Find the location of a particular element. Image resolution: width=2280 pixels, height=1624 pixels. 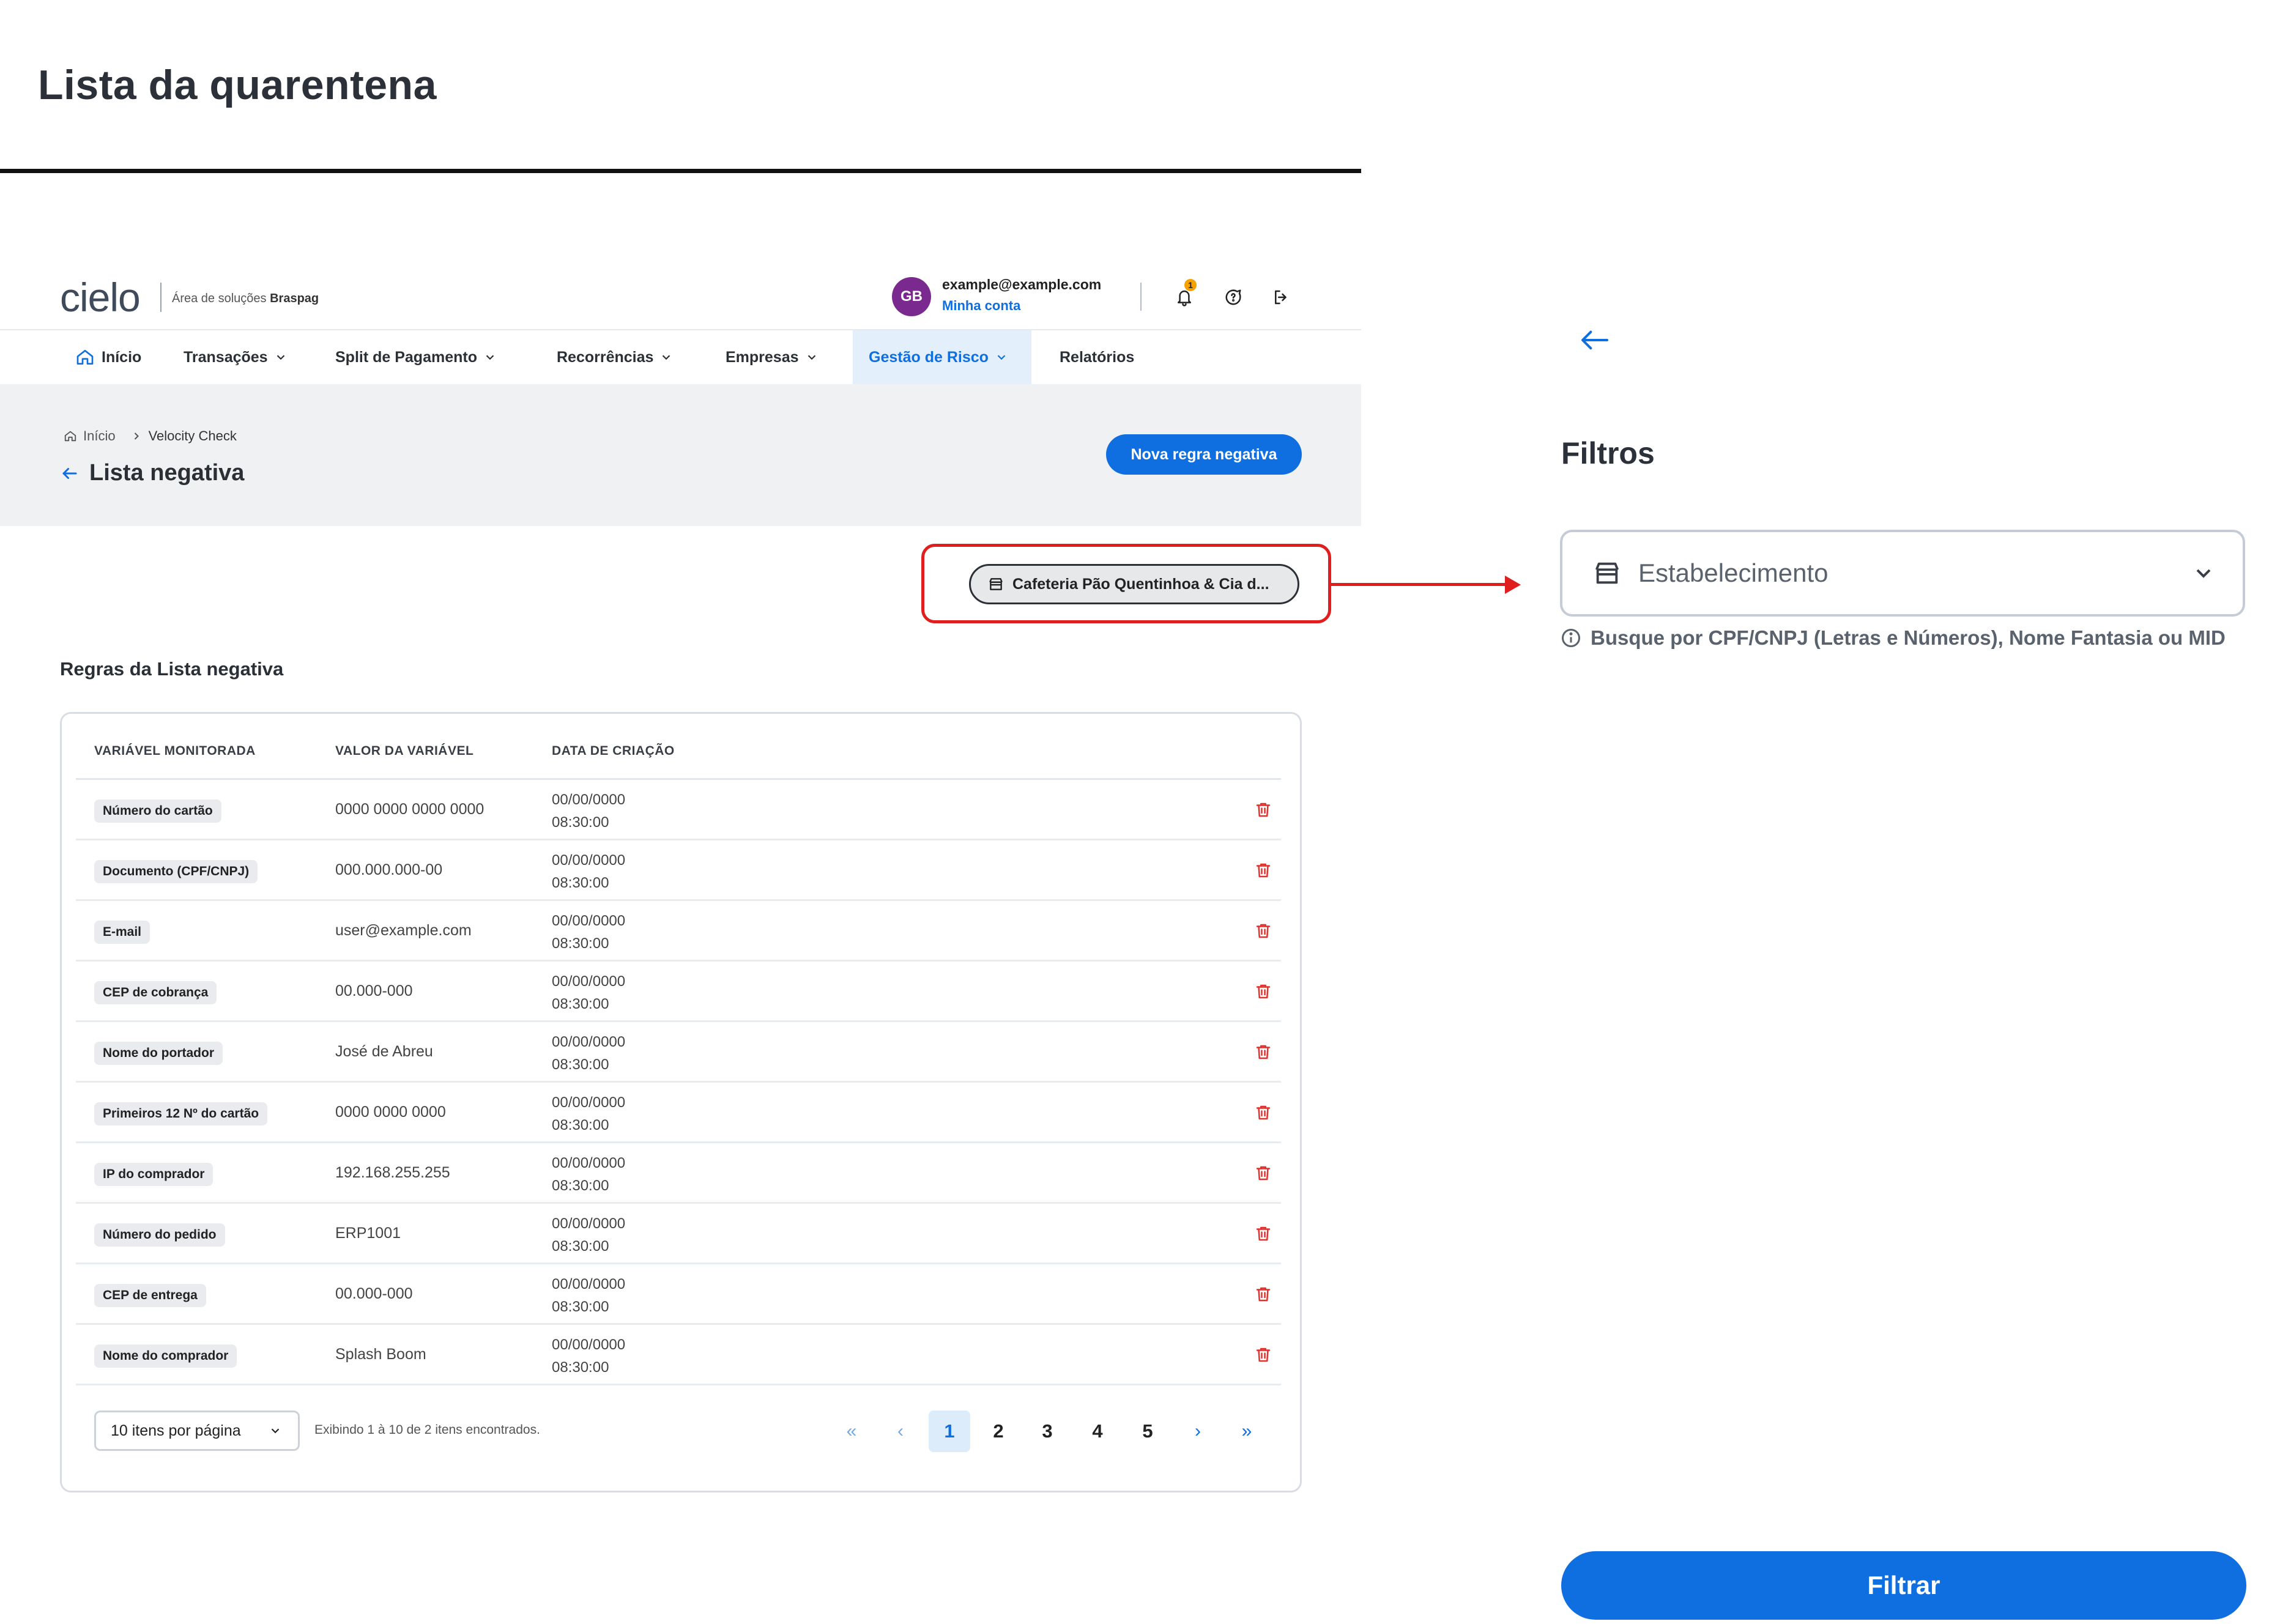

logout-button is located at coordinates (1281, 297).